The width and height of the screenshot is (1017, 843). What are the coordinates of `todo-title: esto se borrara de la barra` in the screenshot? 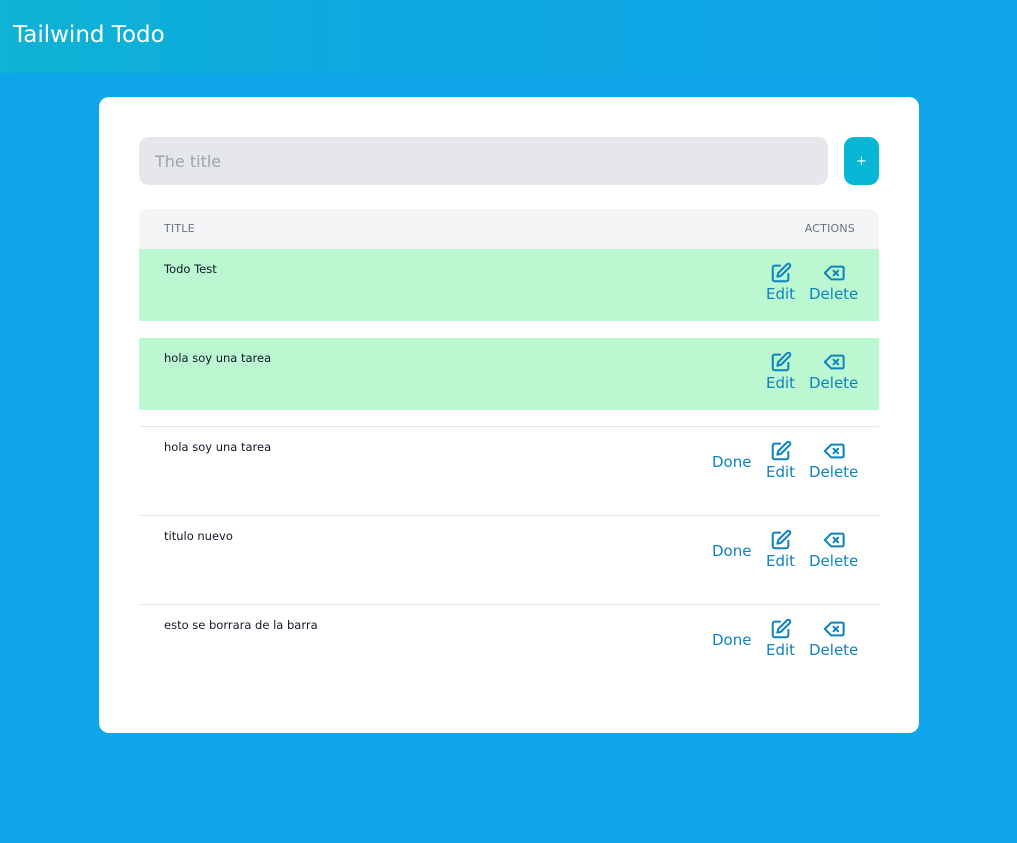 It's located at (241, 625).